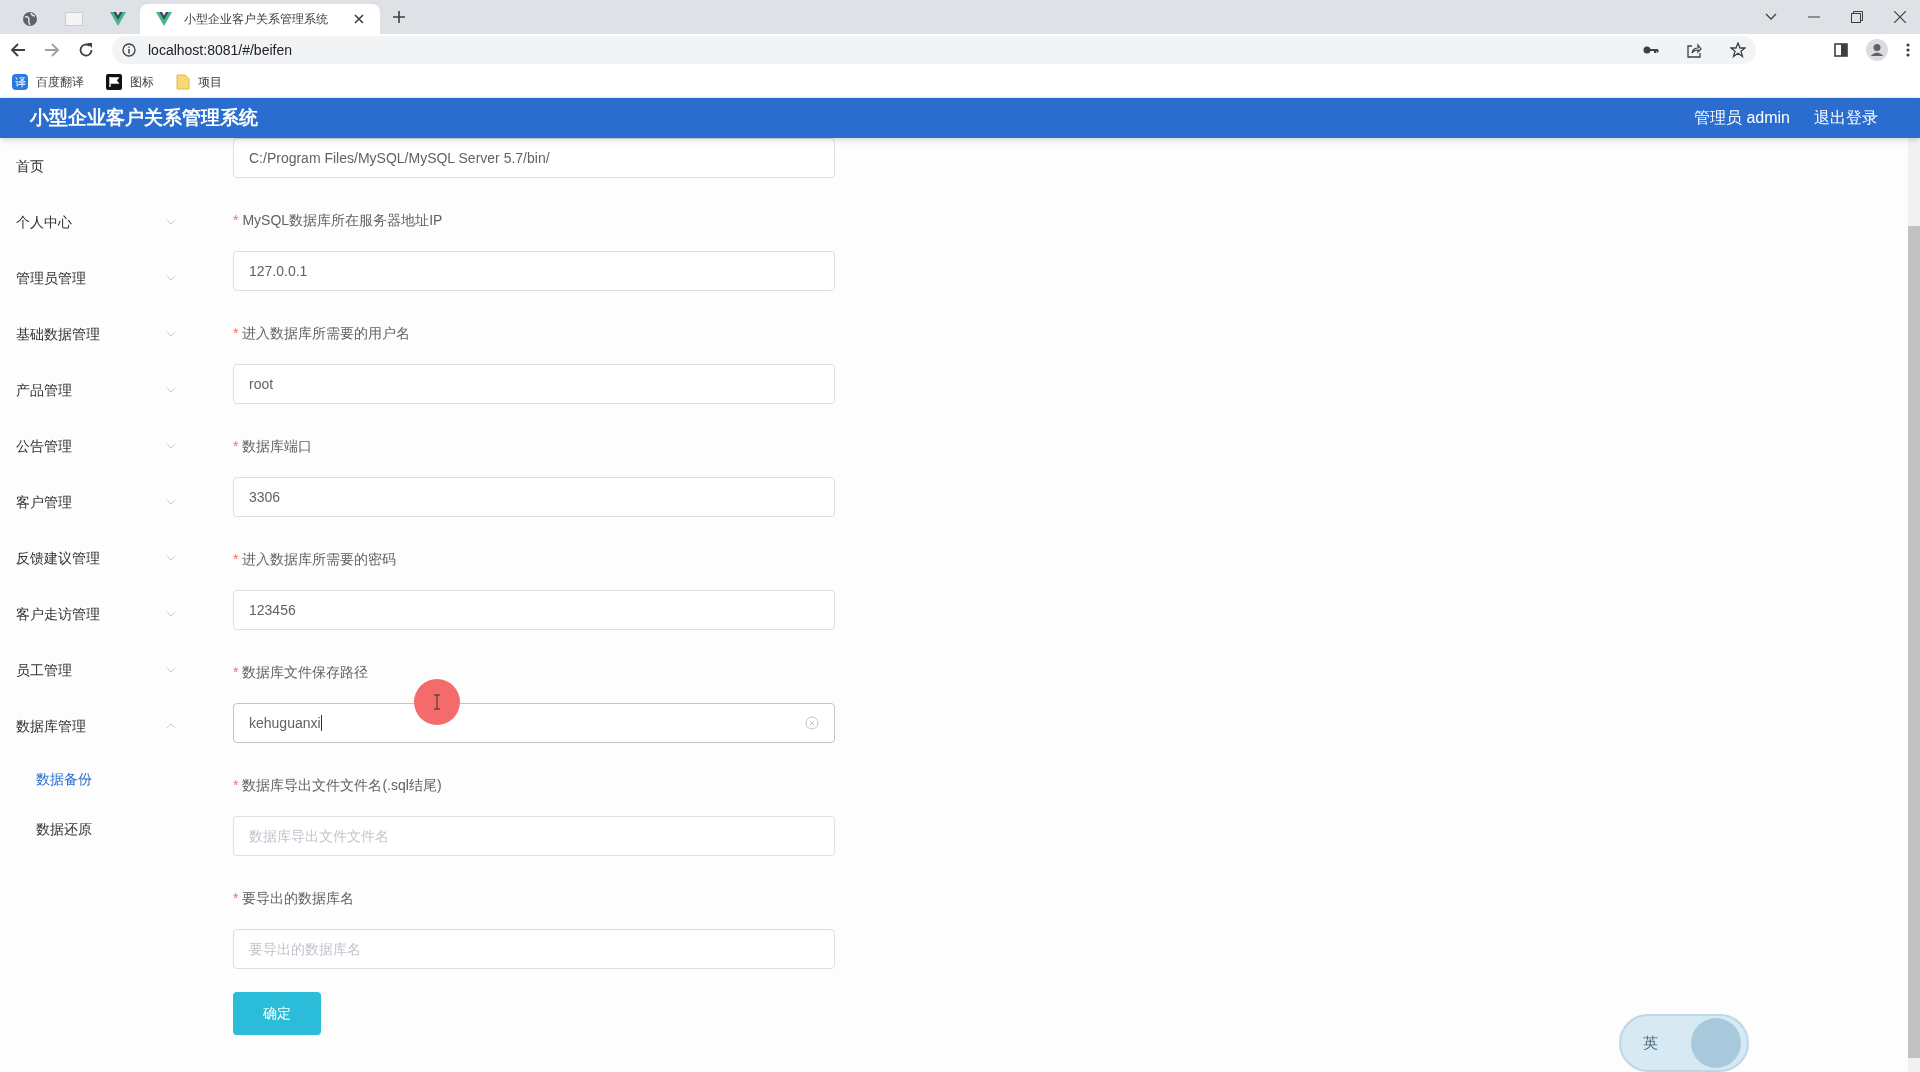  Describe the element at coordinates (107, 829) in the screenshot. I see `sidebar-subitem: 数据还原` at that location.